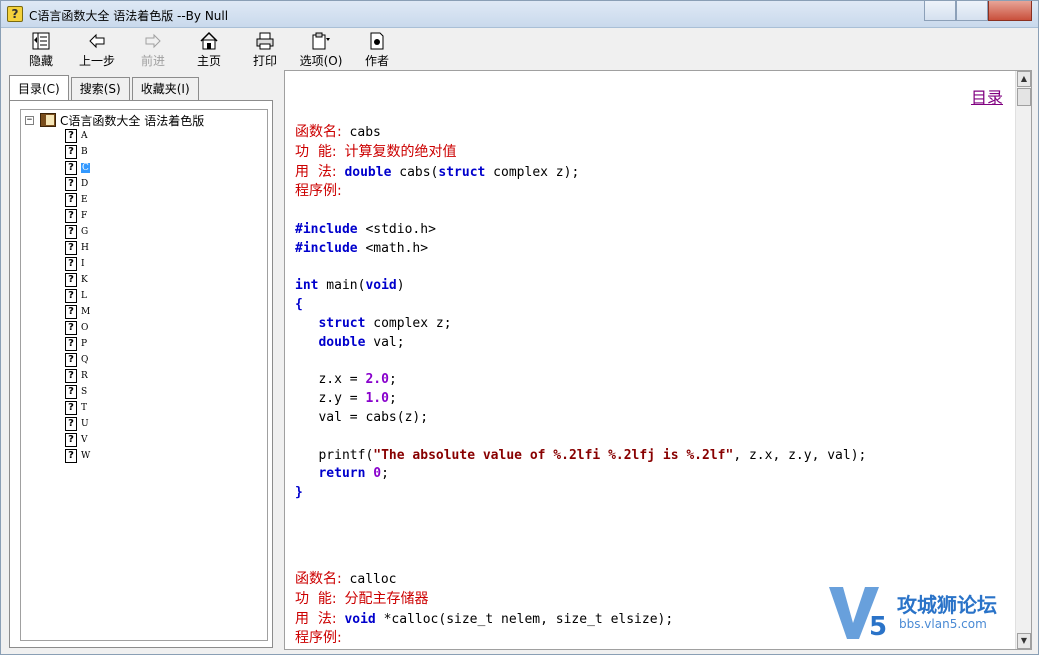  I want to click on print-button: 打印, so click(265, 49).